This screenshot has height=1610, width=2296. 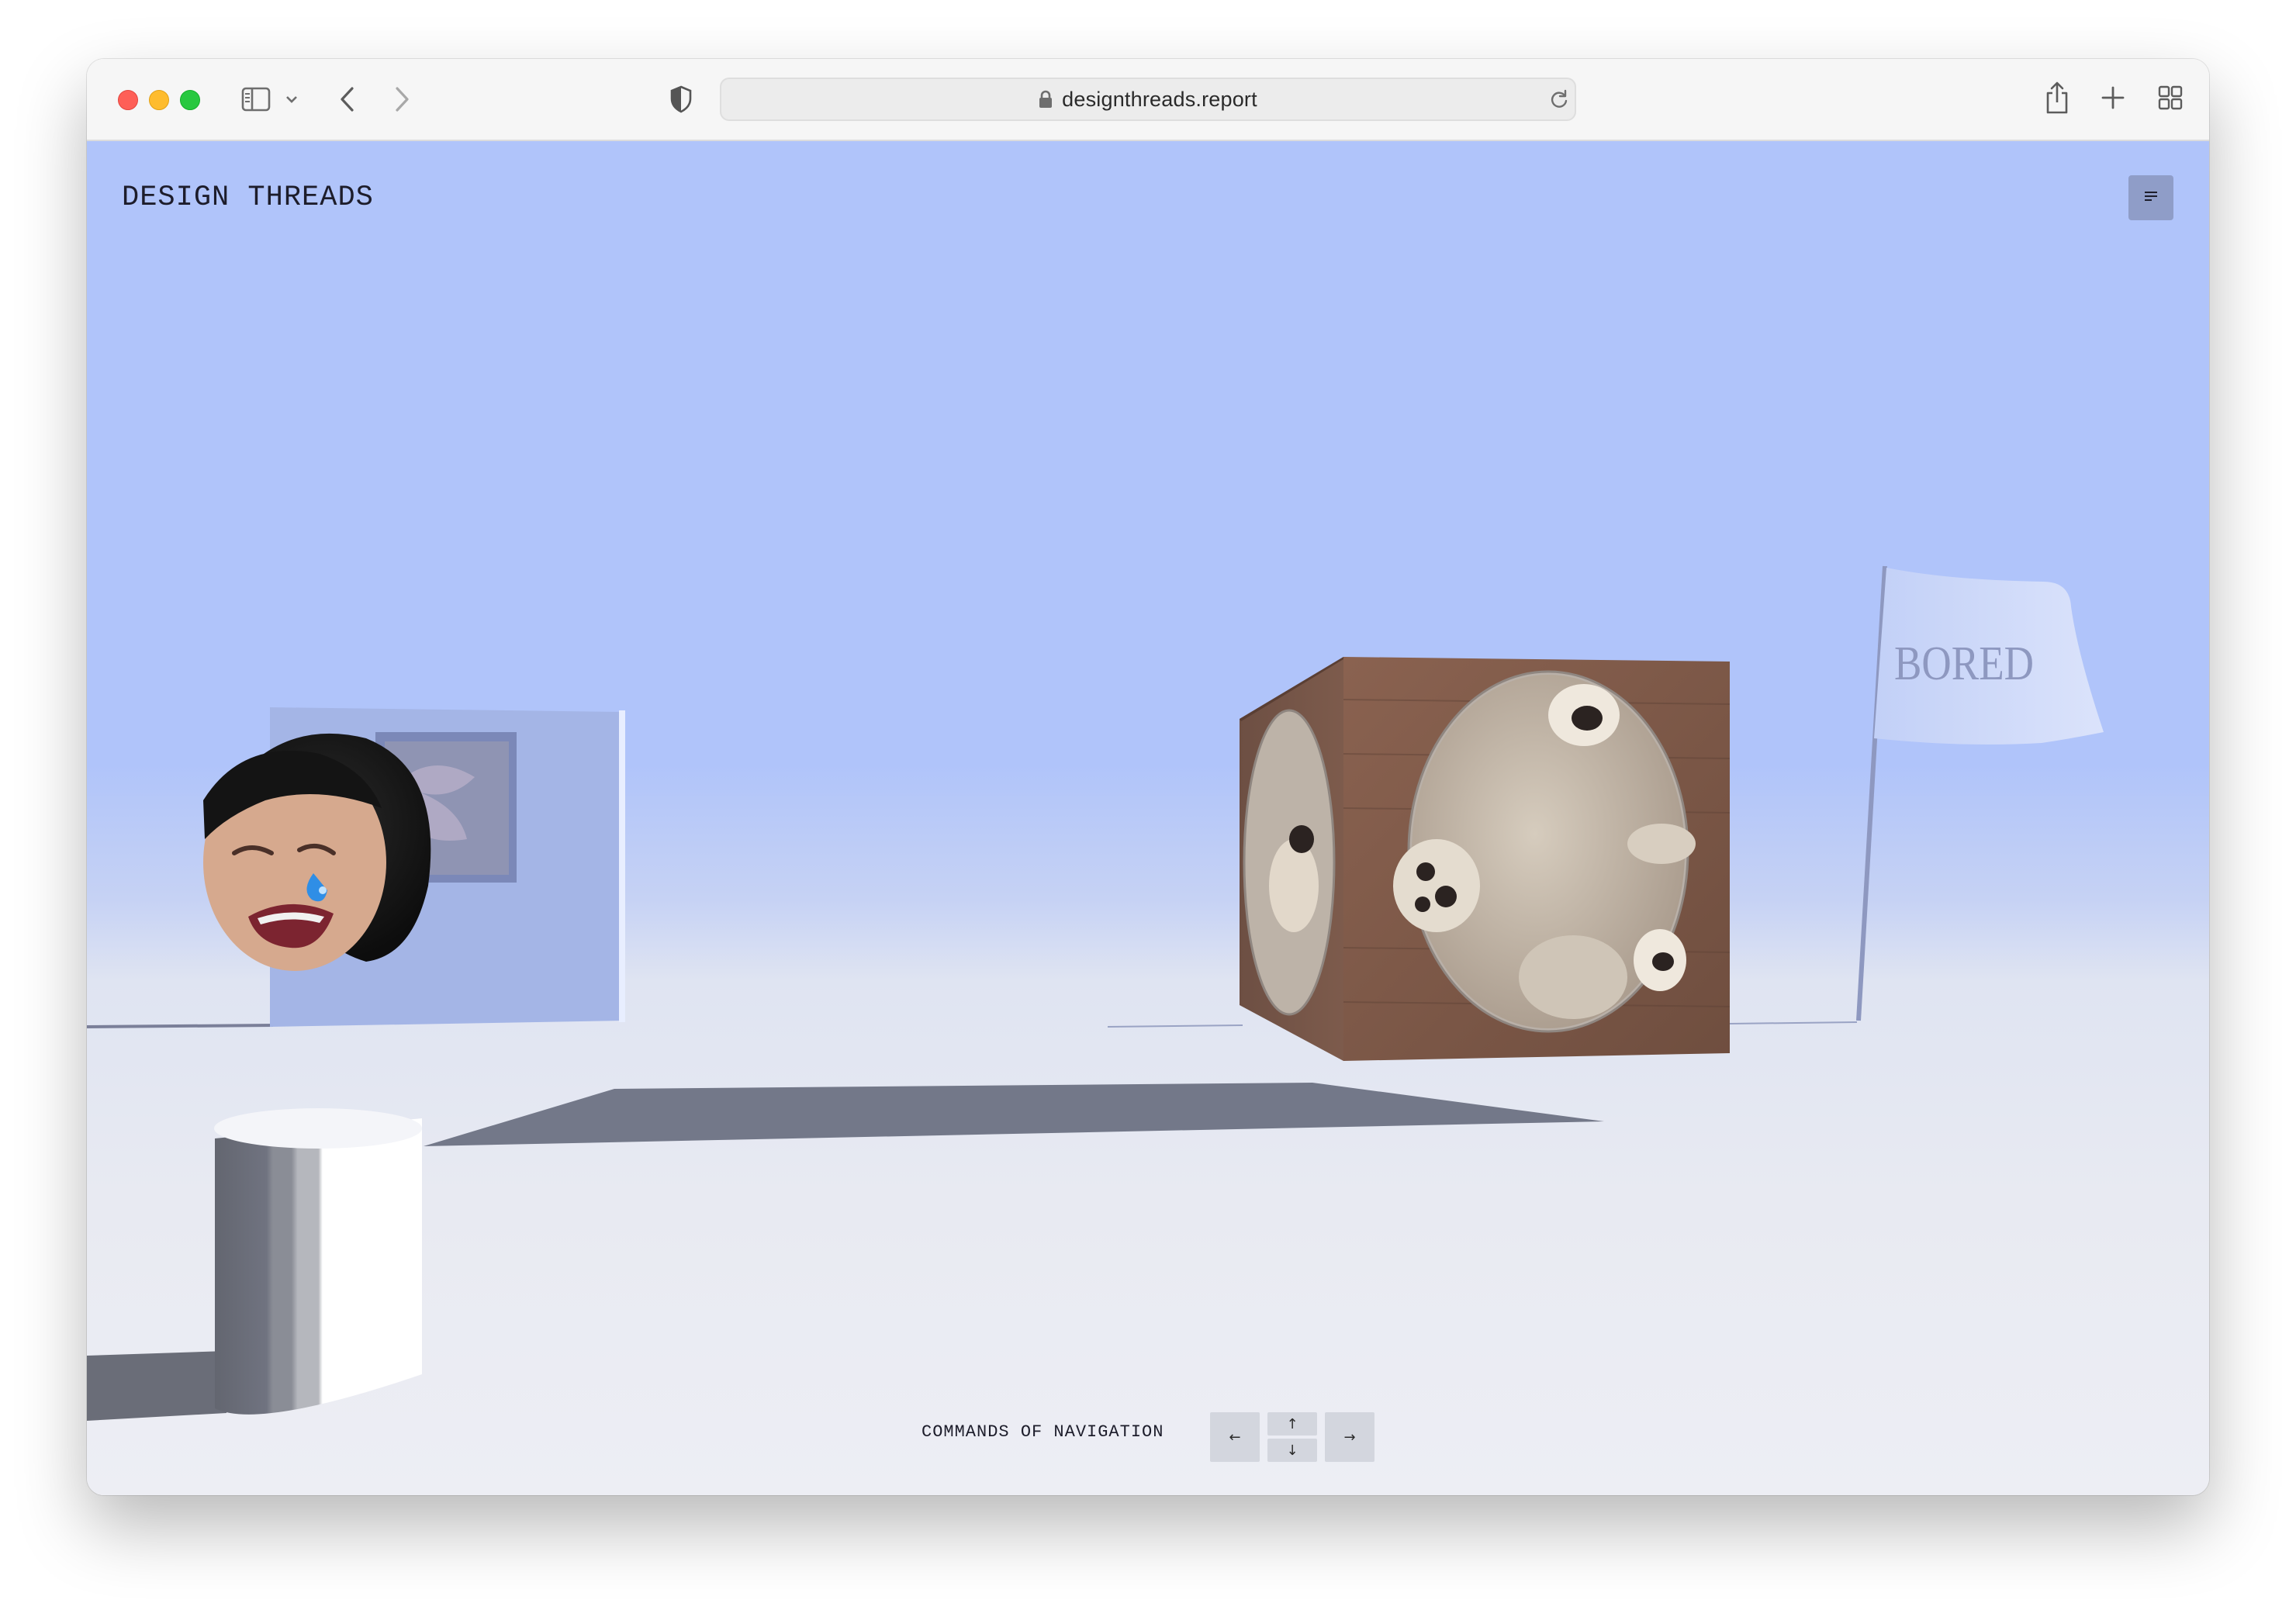 I want to click on chevron-down-icon, so click(x=291, y=99).